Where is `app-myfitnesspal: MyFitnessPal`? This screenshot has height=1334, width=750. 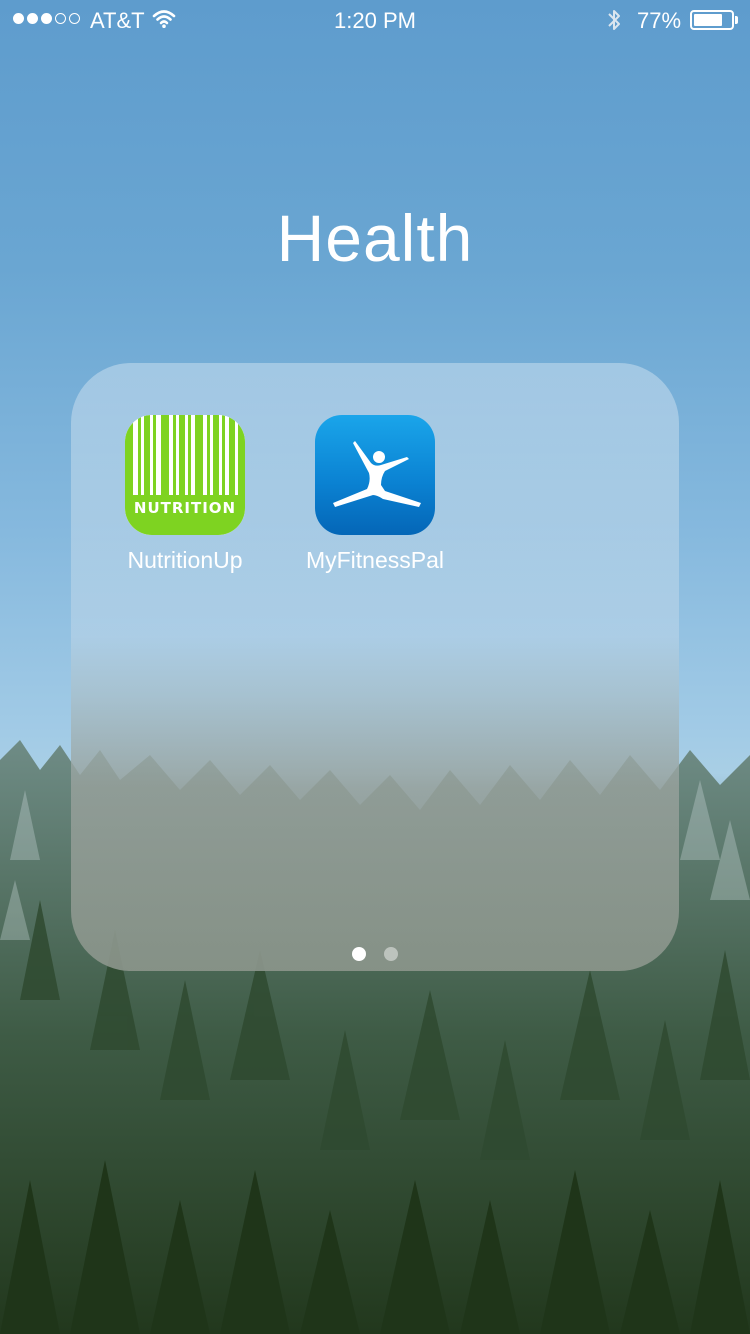
app-myfitnesspal: MyFitnessPal is located at coordinates (375, 494).